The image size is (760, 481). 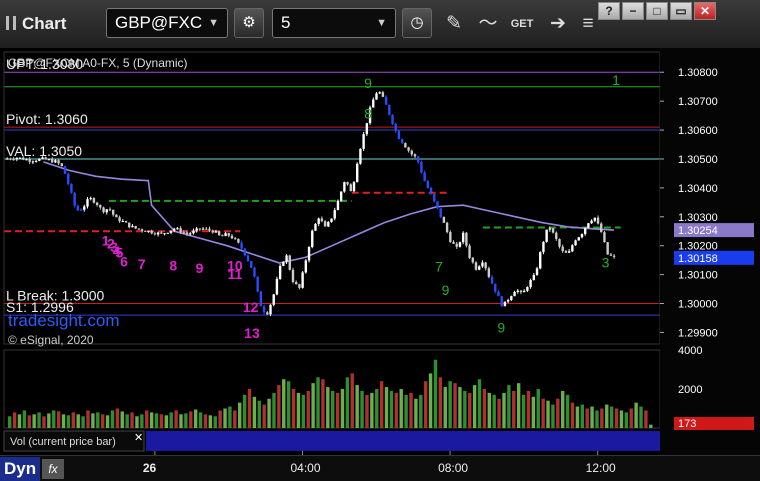 What do you see at coordinates (167, 23) in the screenshot?
I see `symbol-input: GBP@FXC ▼` at bounding box center [167, 23].